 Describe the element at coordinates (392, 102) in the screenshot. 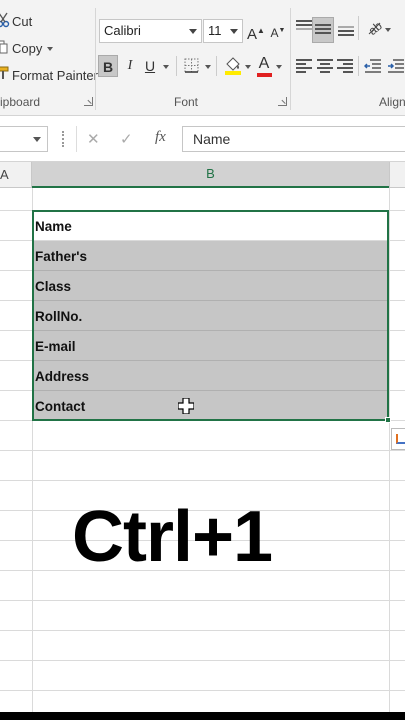

I see `alignment-group-label: Align` at that location.